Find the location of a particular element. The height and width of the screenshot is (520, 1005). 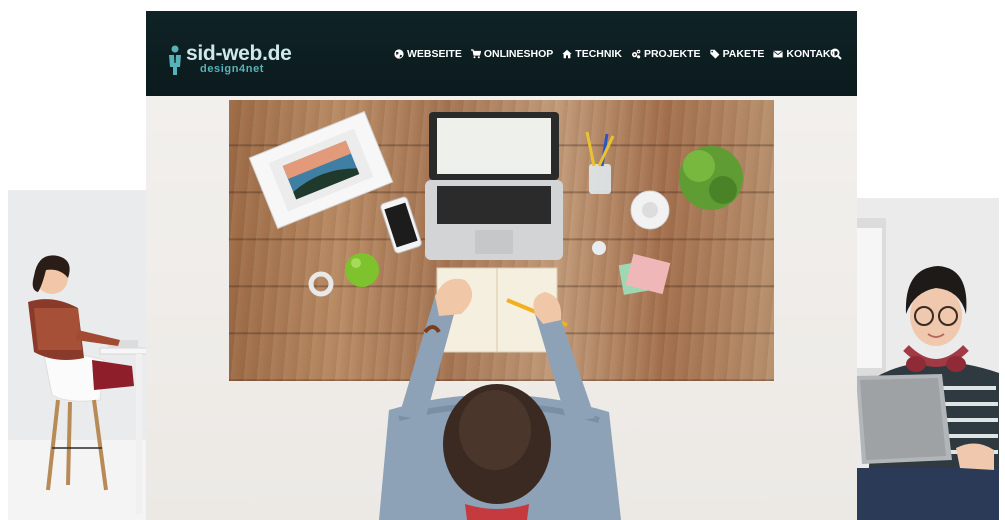

left-side-photo is located at coordinates (78, 355).